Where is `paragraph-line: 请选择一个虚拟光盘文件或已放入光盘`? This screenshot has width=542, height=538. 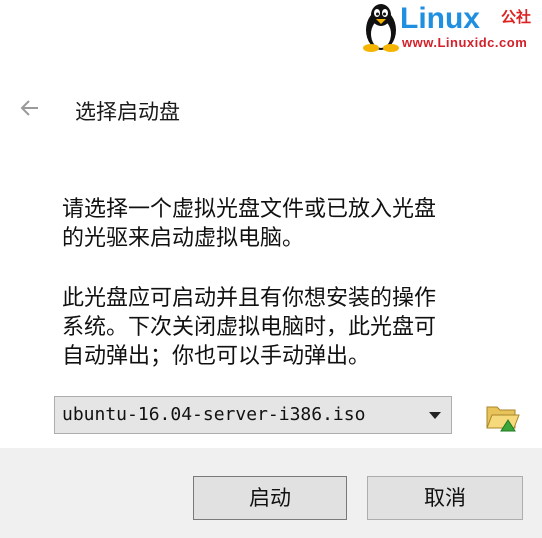
paragraph-line: 请选择一个虚拟光盘文件或已放入光盘 is located at coordinates (249, 209).